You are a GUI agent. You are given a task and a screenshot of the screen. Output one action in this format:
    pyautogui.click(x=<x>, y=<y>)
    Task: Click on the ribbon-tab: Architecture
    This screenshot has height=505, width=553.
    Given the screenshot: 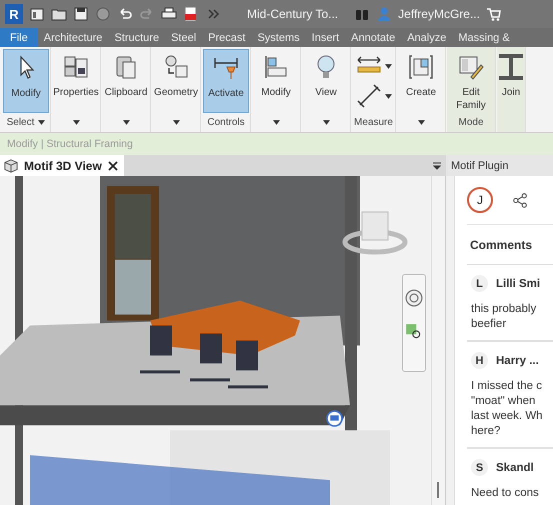 What is the action you would take?
    pyautogui.click(x=73, y=37)
    